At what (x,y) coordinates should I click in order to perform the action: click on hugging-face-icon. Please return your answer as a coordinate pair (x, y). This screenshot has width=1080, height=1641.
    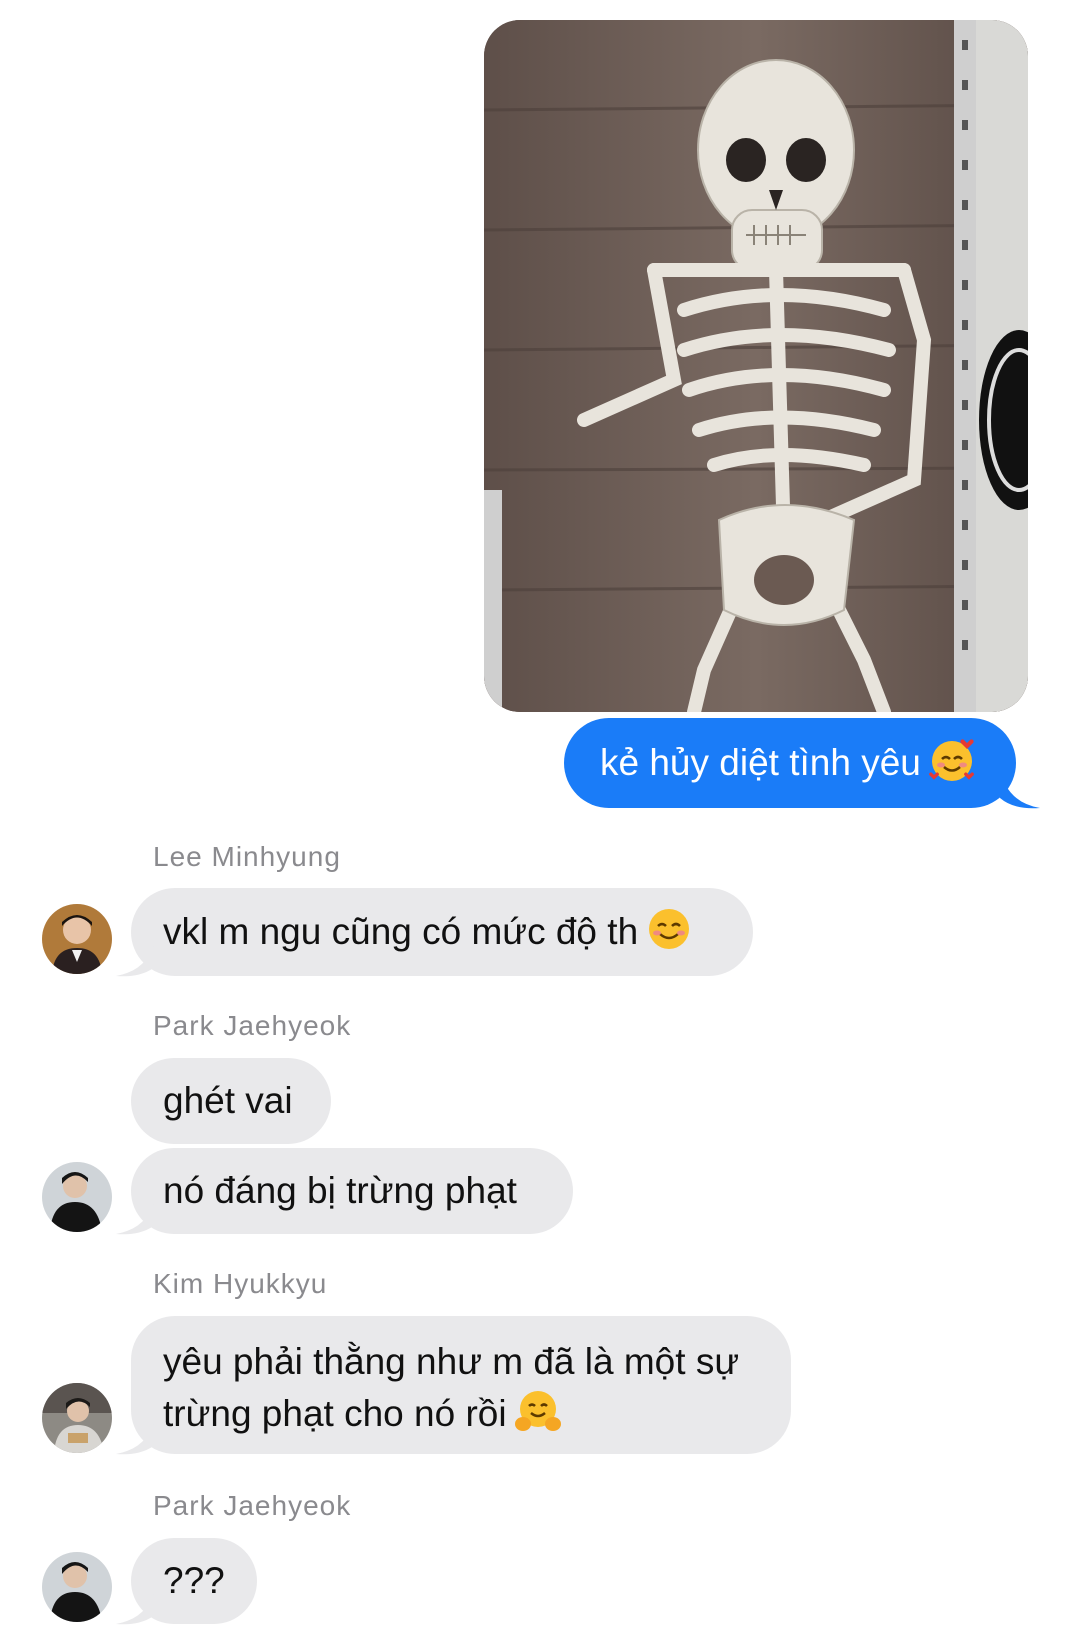
    Looking at the image, I should click on (537, 1411).